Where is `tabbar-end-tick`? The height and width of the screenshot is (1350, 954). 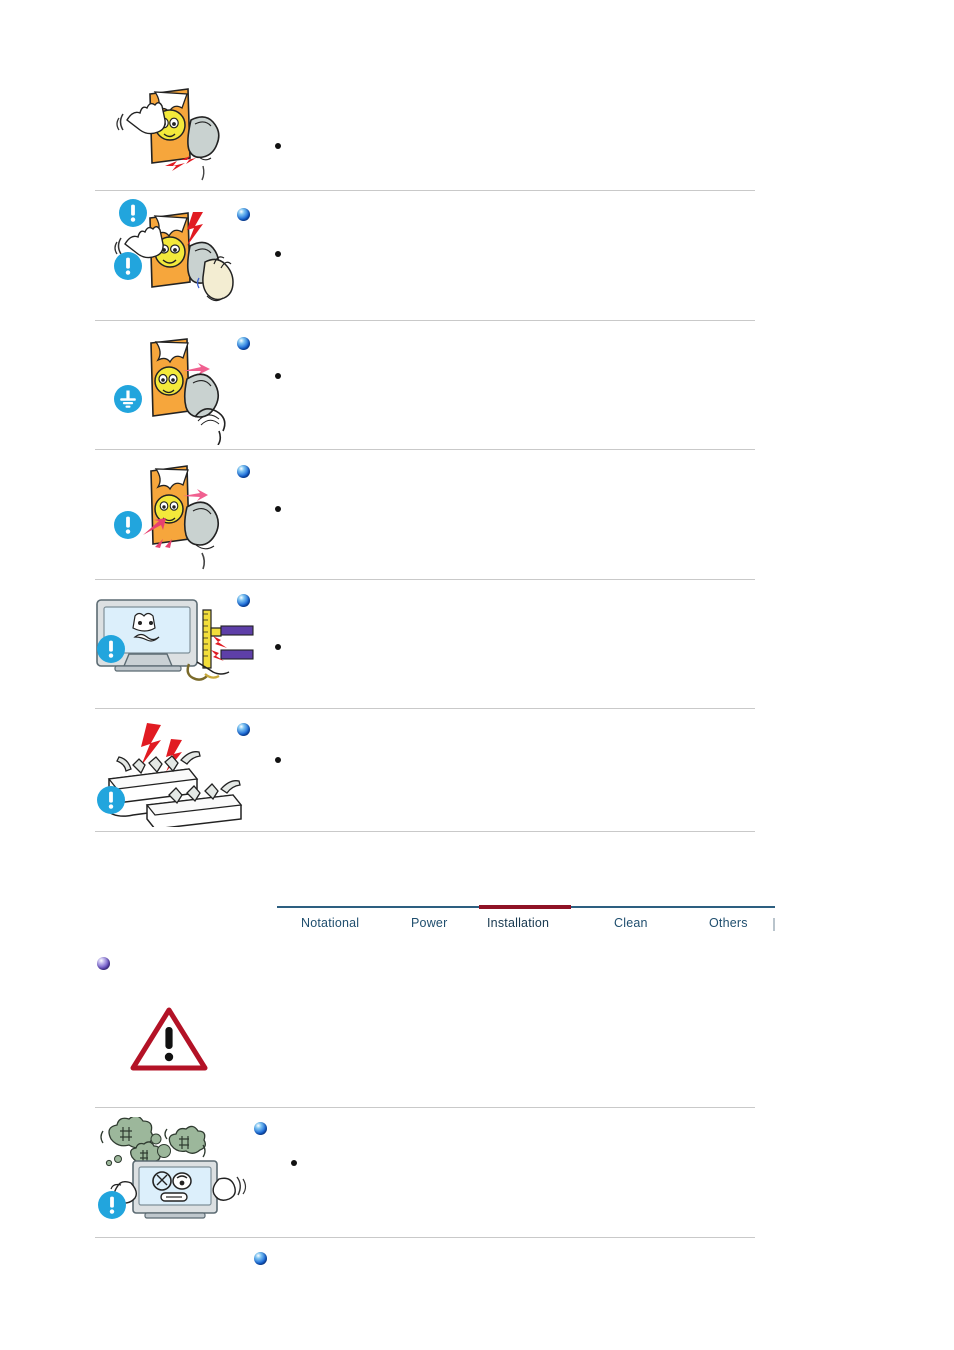 tabbar-end-tick is located at coordinates (774, 924).